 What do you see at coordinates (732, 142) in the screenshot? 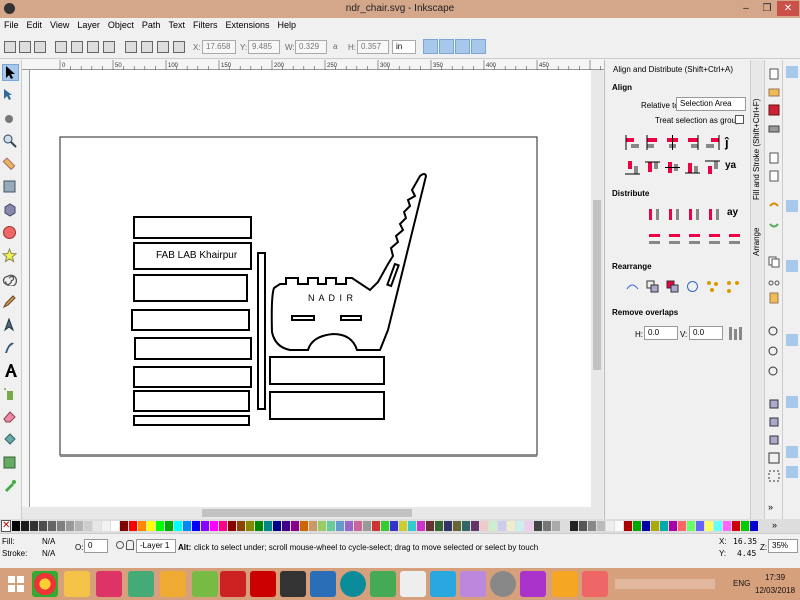
I see `align-baseline-icon: ĵ` at bounding box center [732, 142].